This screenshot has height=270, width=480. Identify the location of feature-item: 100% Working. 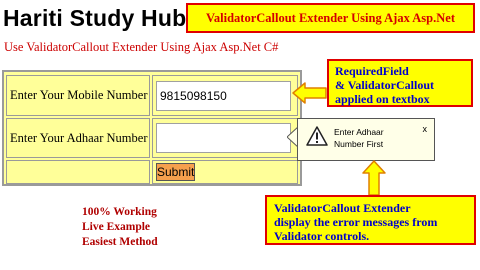
(119, 212).